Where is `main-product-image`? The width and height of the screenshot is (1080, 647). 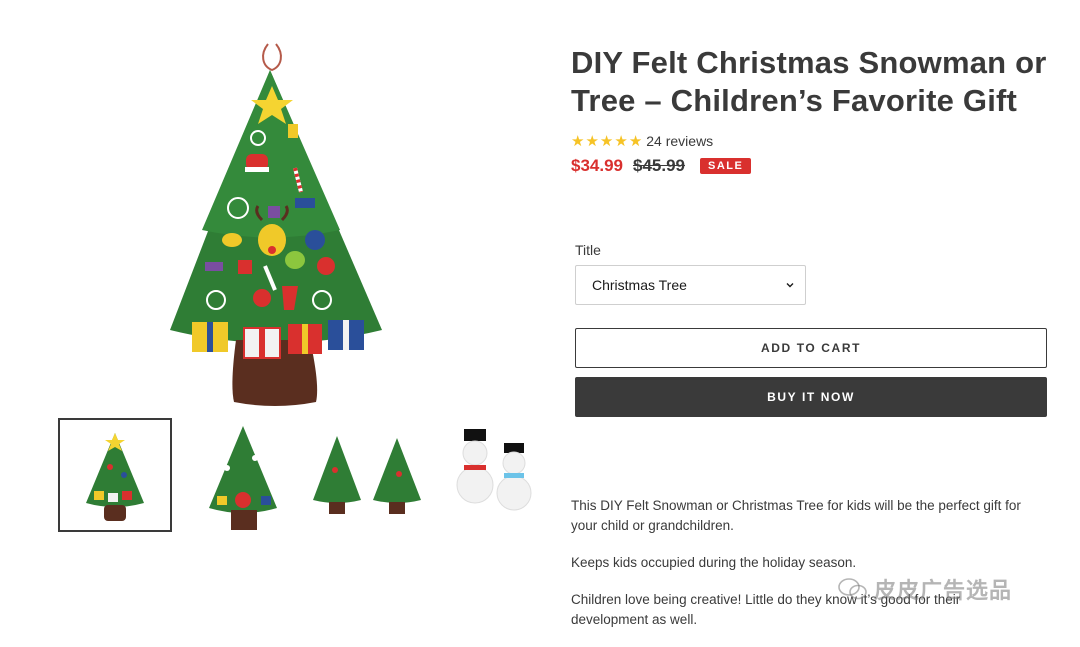 main-product-image is located at coordinates (275, 226).